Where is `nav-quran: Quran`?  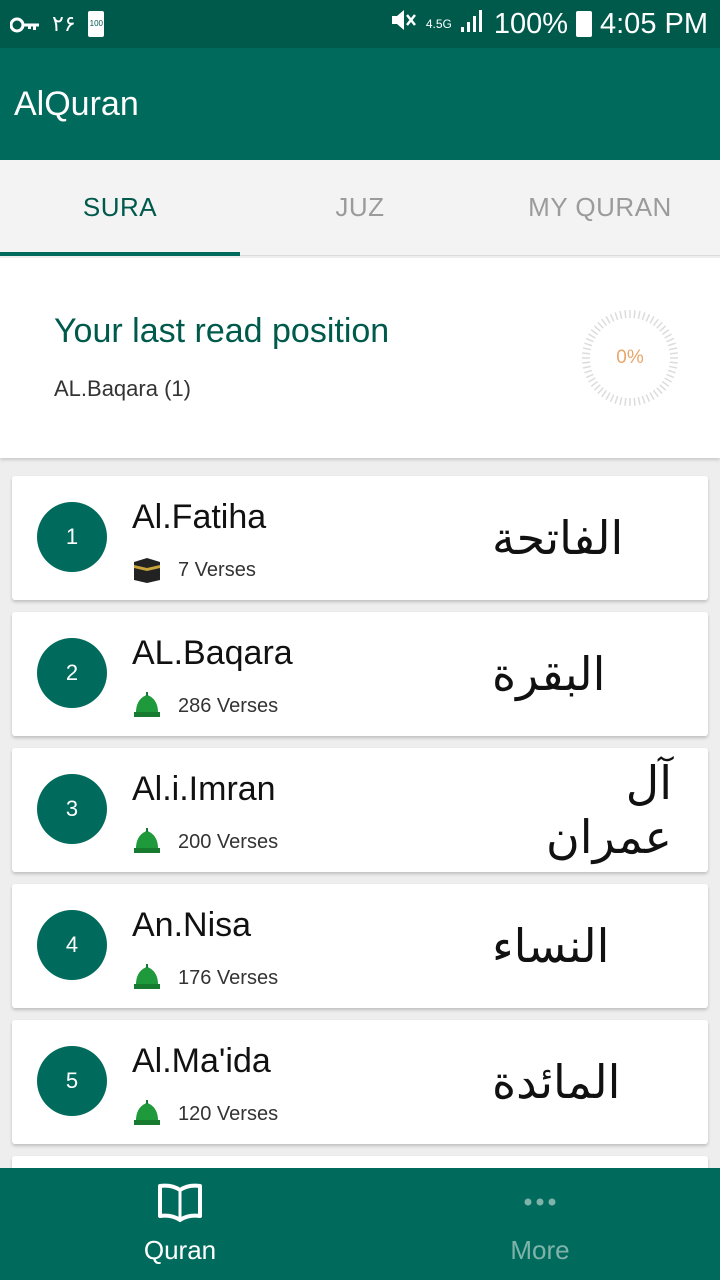
nav-quran: Quran is located at coordinates (180, 1224).